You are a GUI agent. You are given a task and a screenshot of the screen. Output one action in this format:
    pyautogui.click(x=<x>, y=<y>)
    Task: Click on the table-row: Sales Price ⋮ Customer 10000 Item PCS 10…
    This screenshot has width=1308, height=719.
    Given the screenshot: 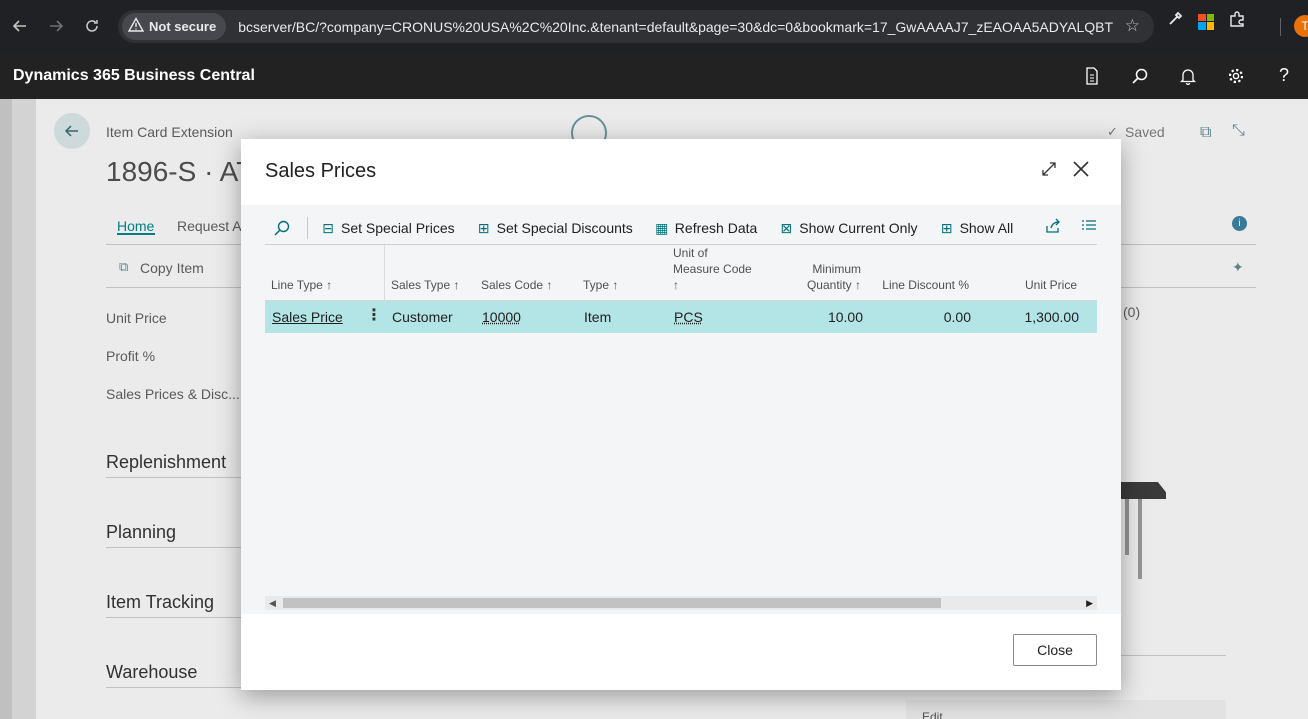 What is the action you would take?
    pyautogui.click(x=681, y=317)
    